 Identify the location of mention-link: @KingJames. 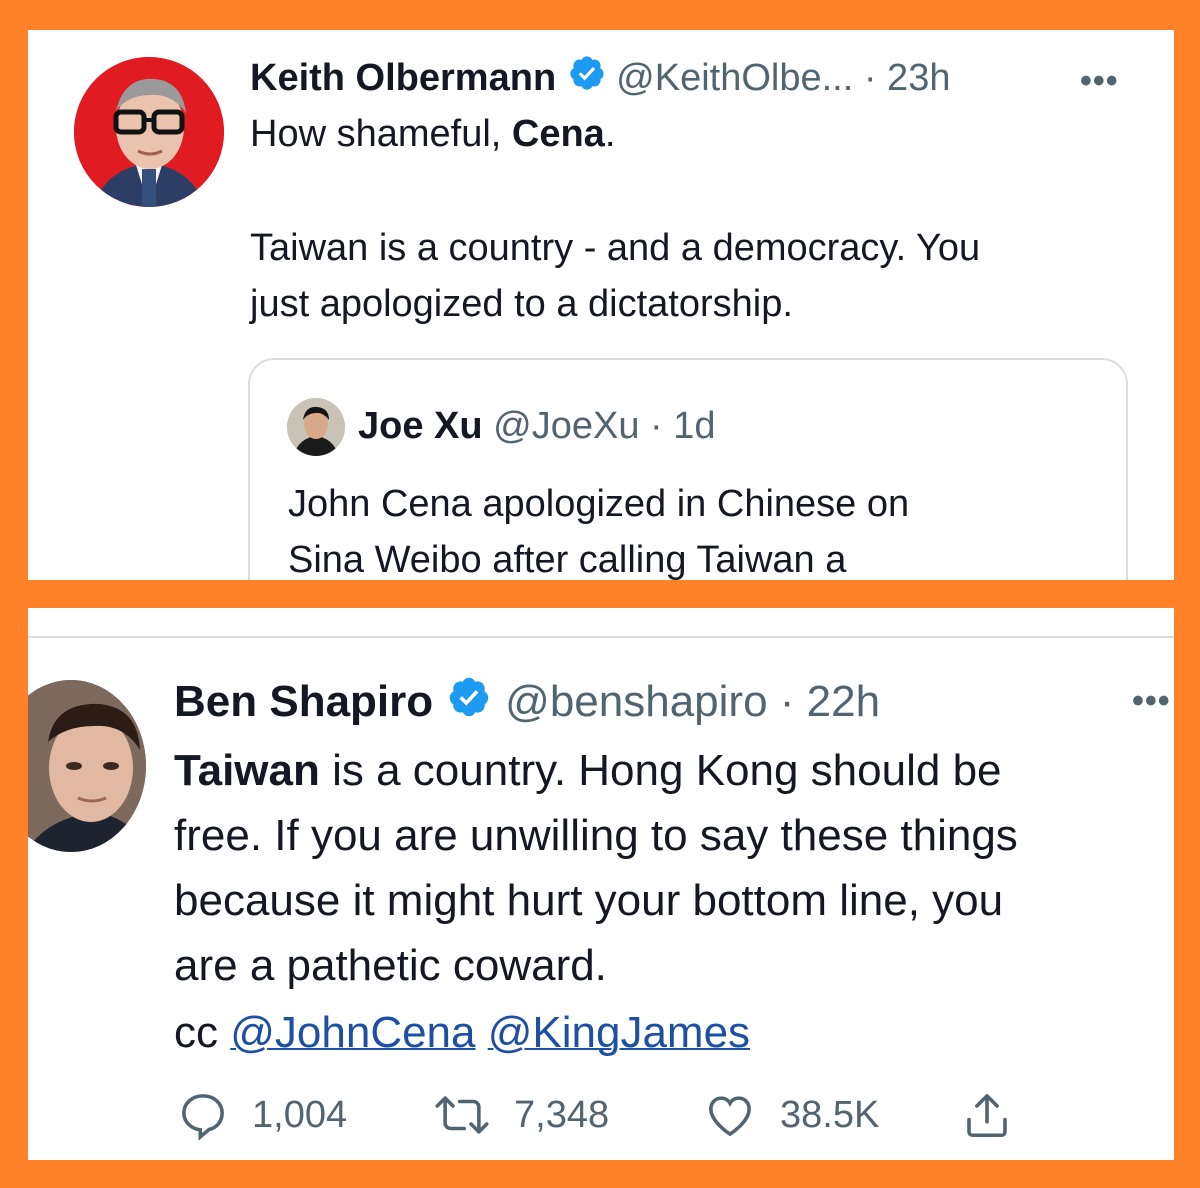
(619, 1032).